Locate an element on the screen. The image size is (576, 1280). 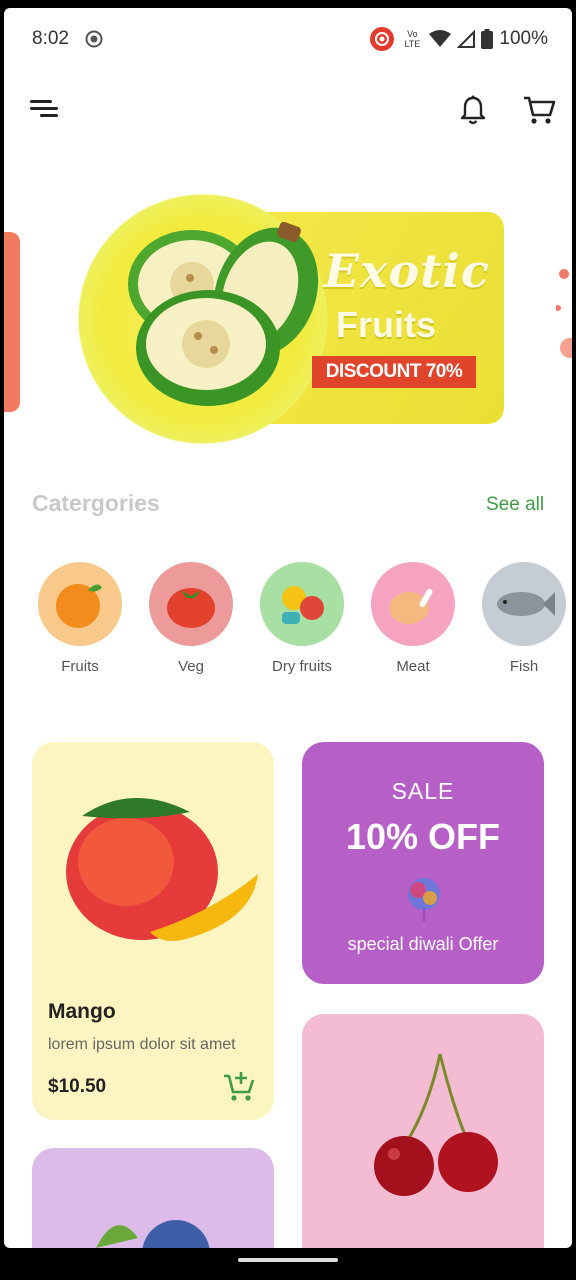
category-label: Veg is located at coordinates (191, 666).